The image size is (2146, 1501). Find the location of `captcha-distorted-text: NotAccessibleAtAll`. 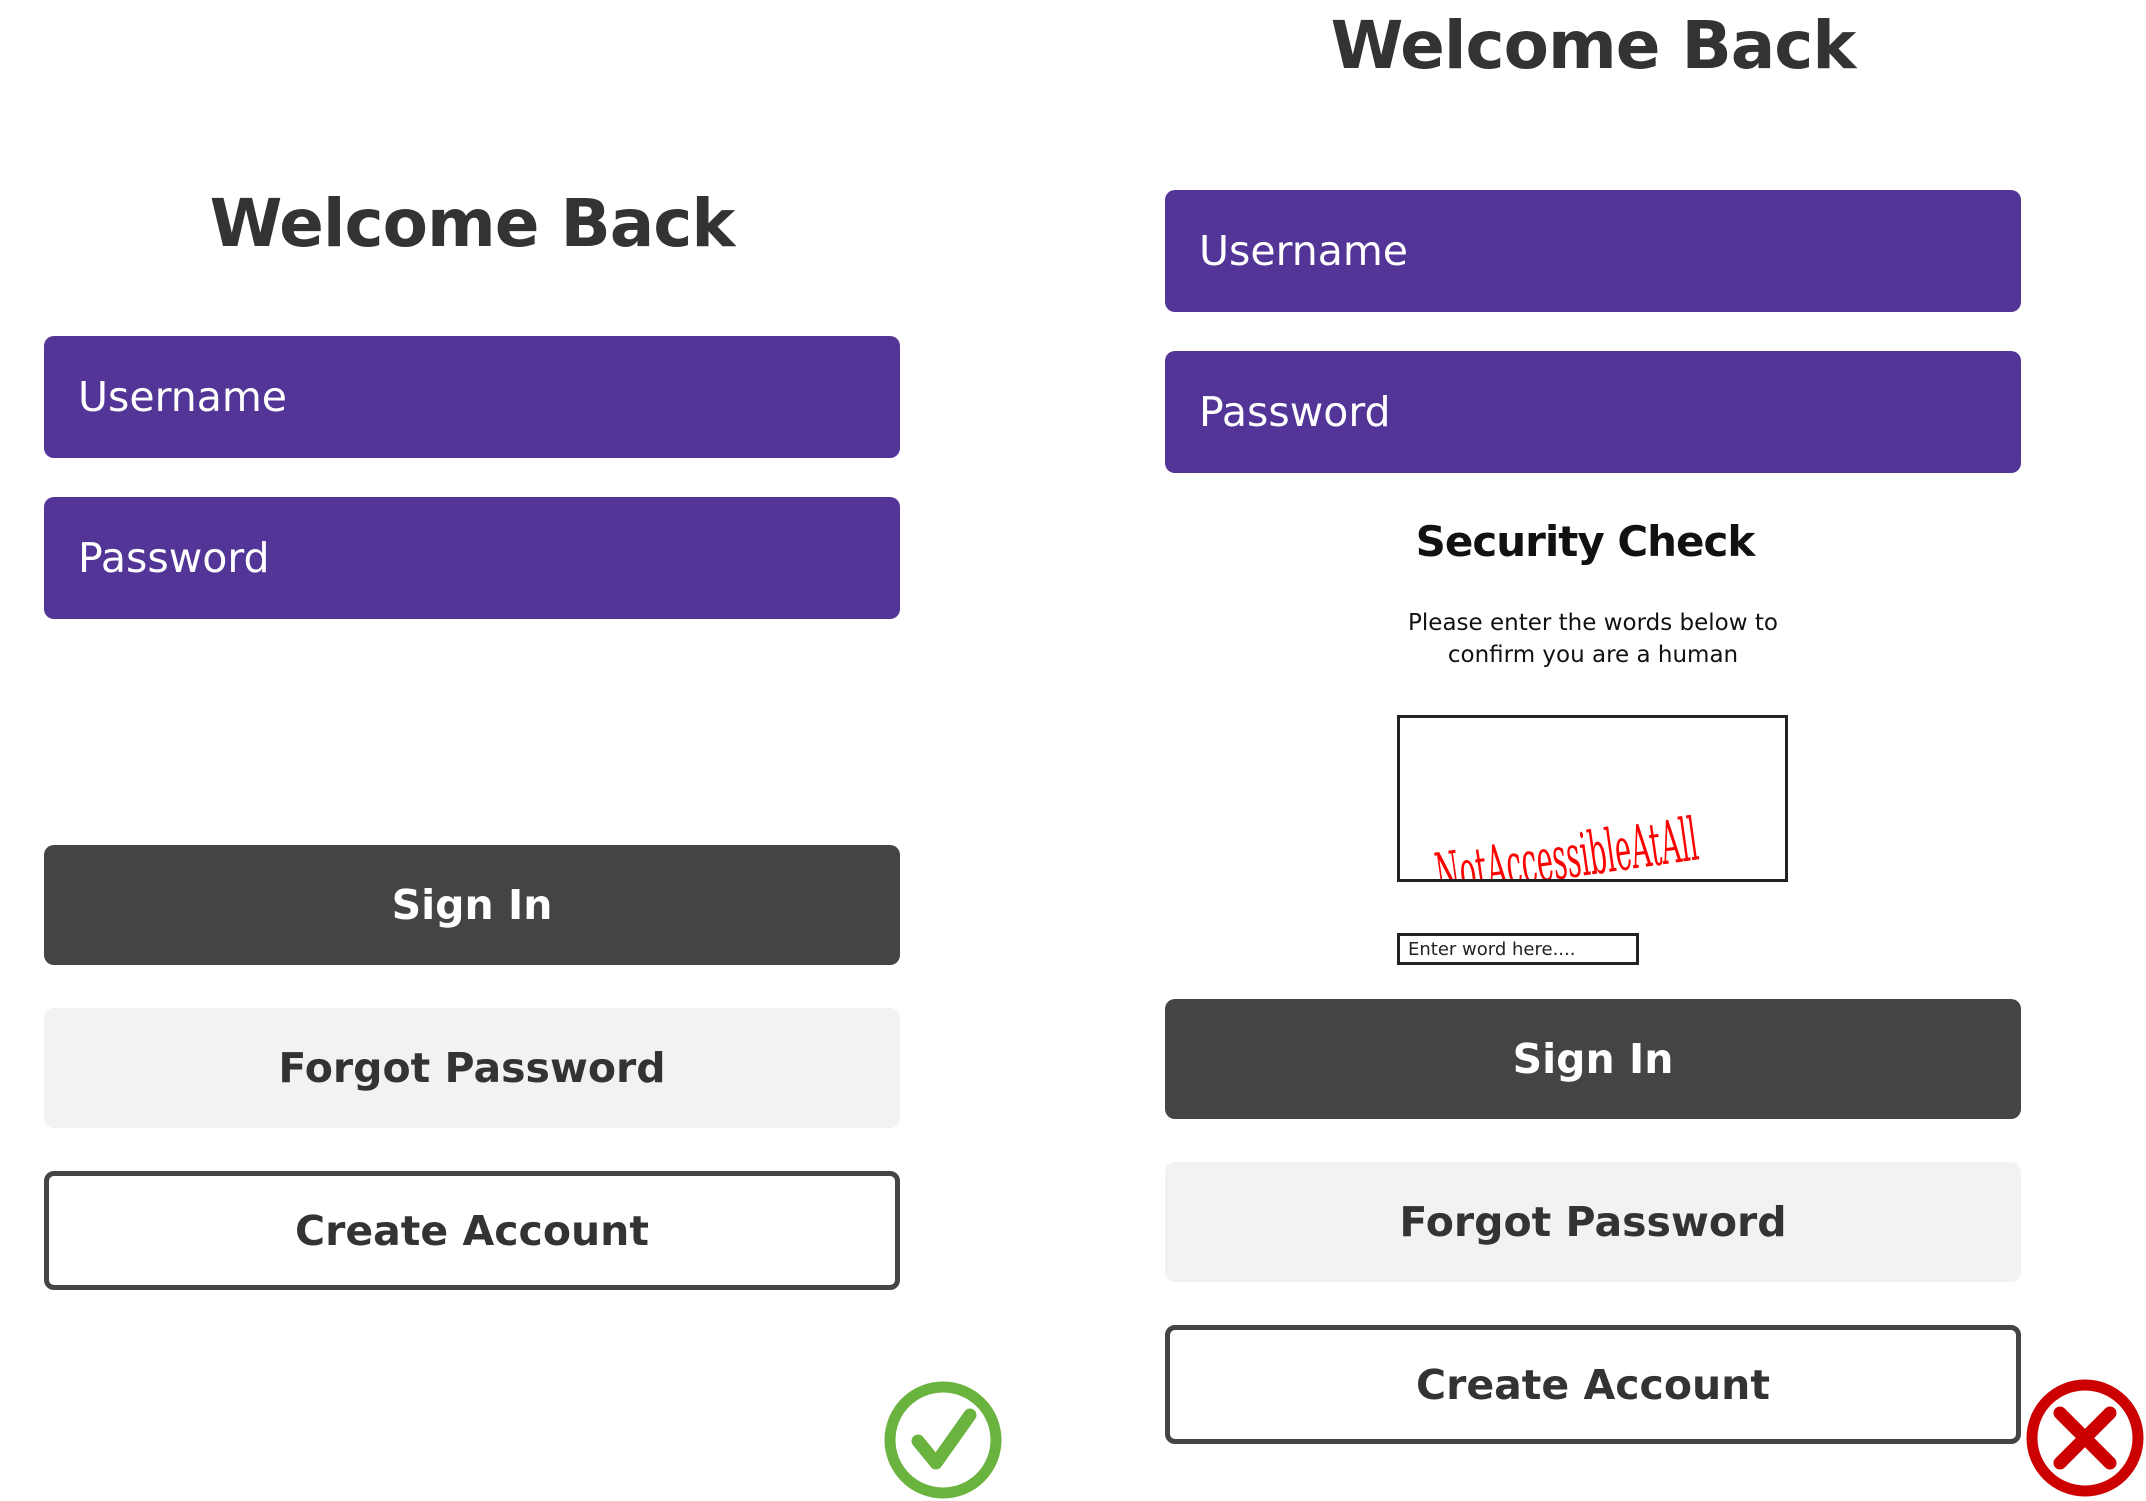

captcha-distorted-text: NotAccessibleAtAll is located at coordinates (1566, 841).